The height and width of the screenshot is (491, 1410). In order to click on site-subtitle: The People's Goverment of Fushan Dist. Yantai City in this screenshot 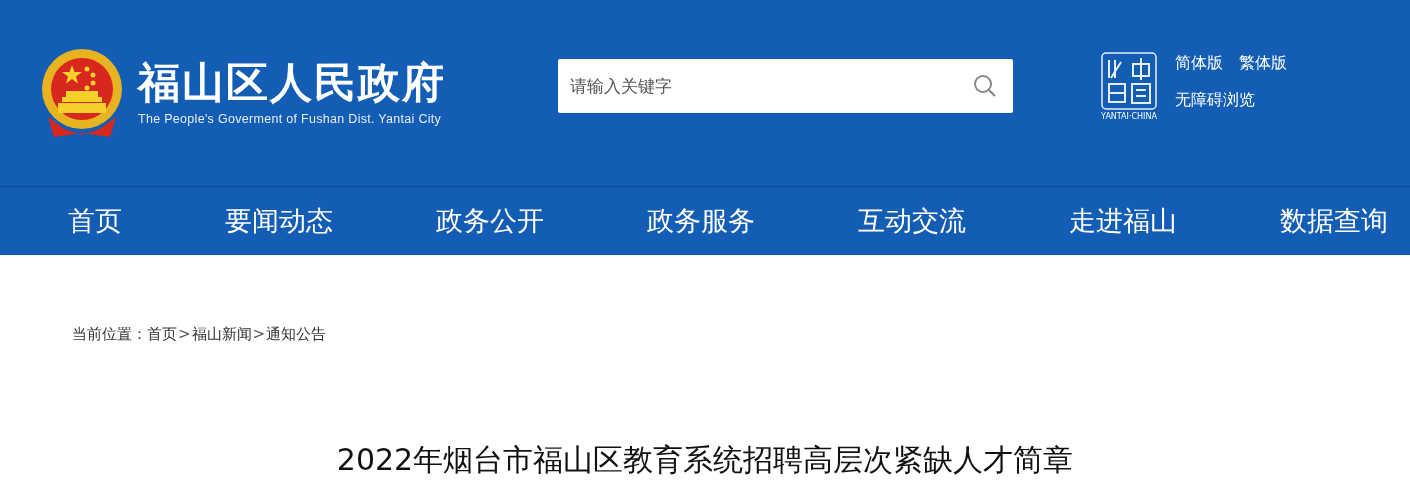, I will do `click(290, 119)`.